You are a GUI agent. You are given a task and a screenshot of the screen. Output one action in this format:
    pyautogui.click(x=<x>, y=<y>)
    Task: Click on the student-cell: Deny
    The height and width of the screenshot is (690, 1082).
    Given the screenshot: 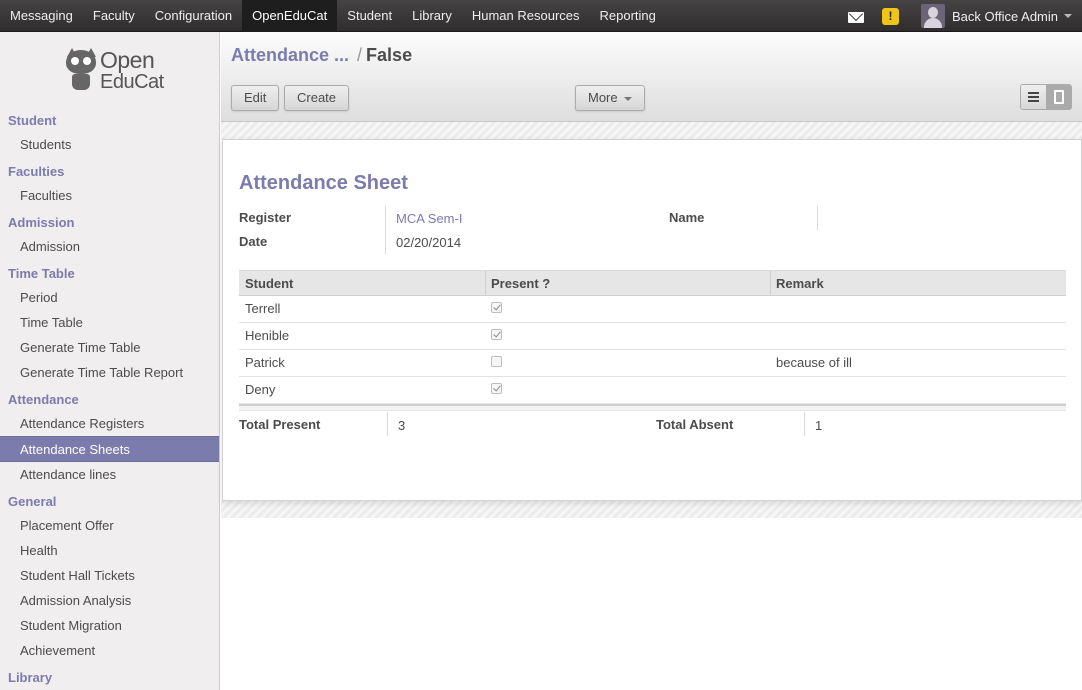 What is the action you would take?
    pyautogui.click(x=260, y=389)
    